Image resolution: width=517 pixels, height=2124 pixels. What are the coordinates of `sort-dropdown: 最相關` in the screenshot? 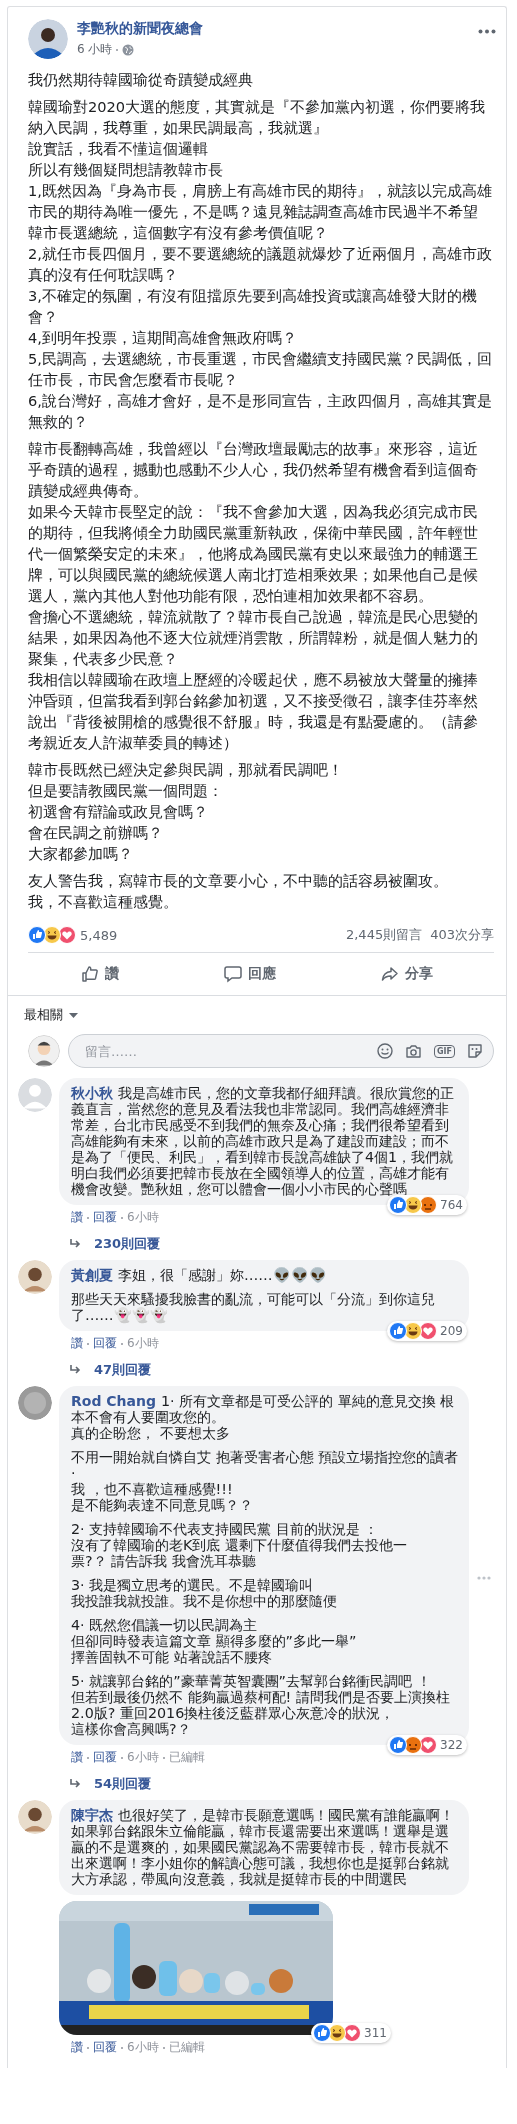 It's located at (51, 1015).